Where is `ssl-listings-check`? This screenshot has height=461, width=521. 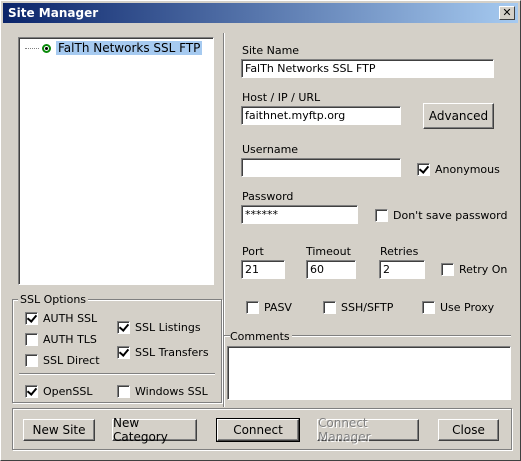
ssl-listings-check is located at coordinates (123, 327).